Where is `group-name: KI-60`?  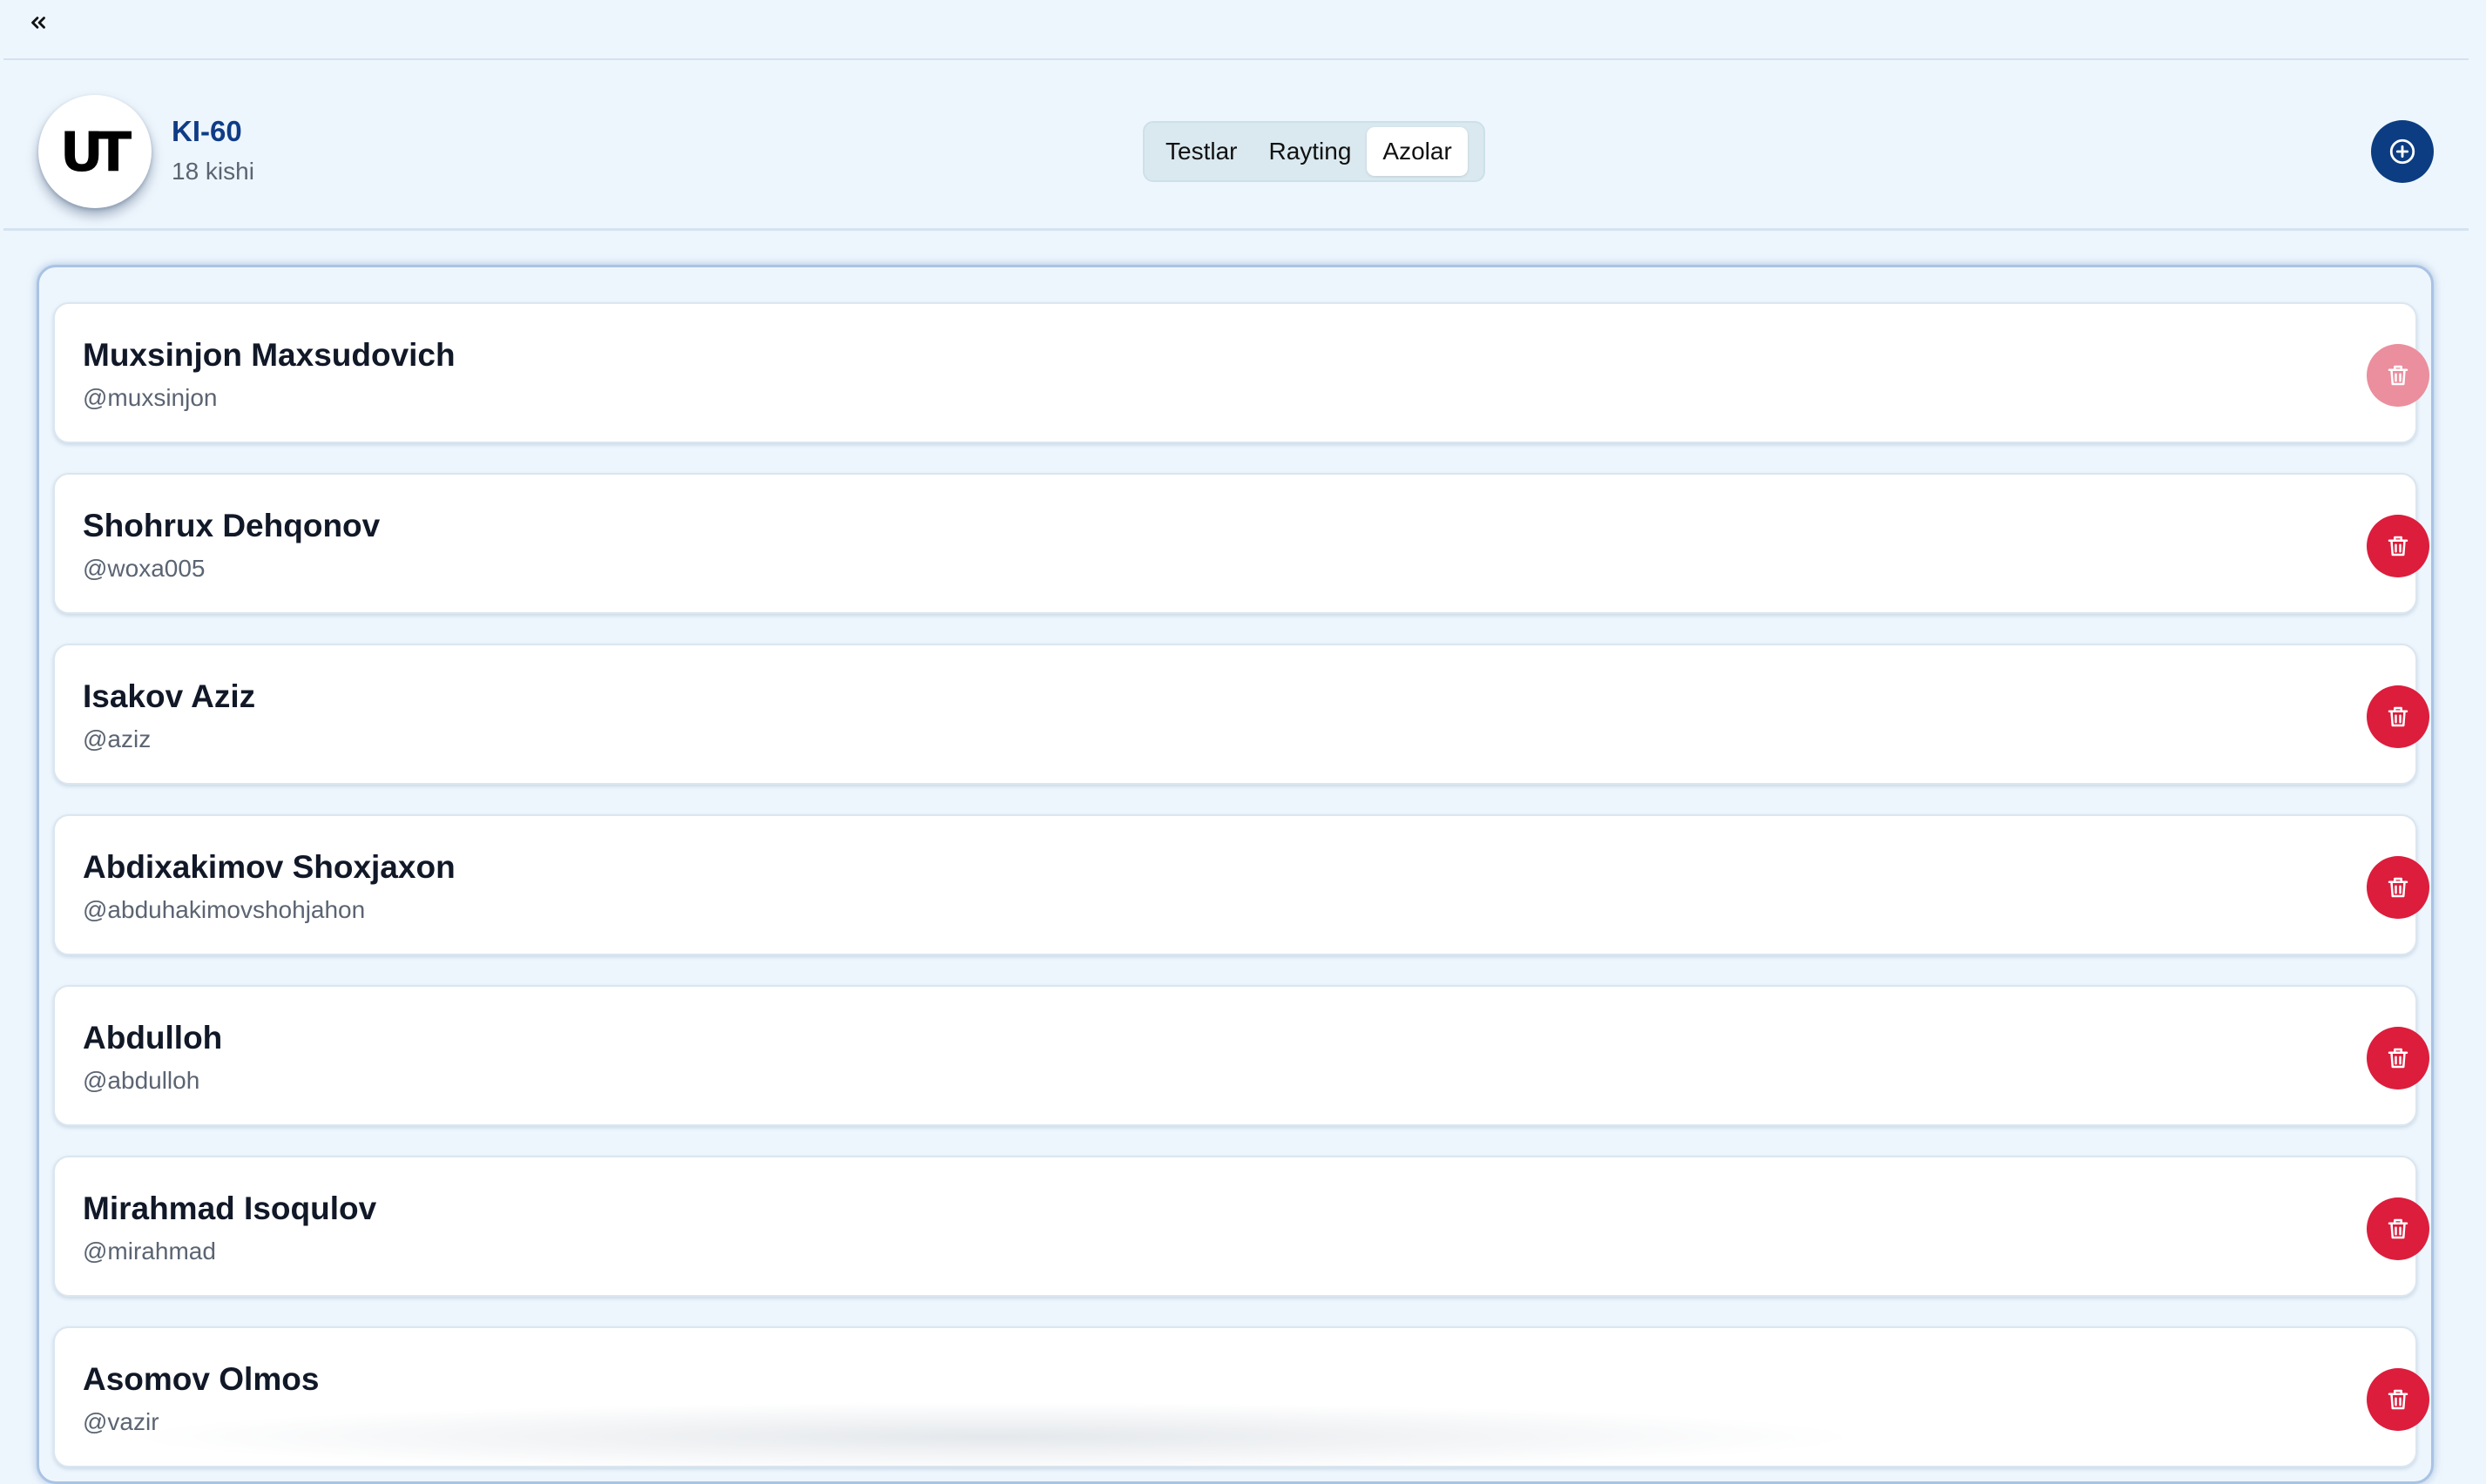
group-name: KI-60 is located at coordinates (207, 131).